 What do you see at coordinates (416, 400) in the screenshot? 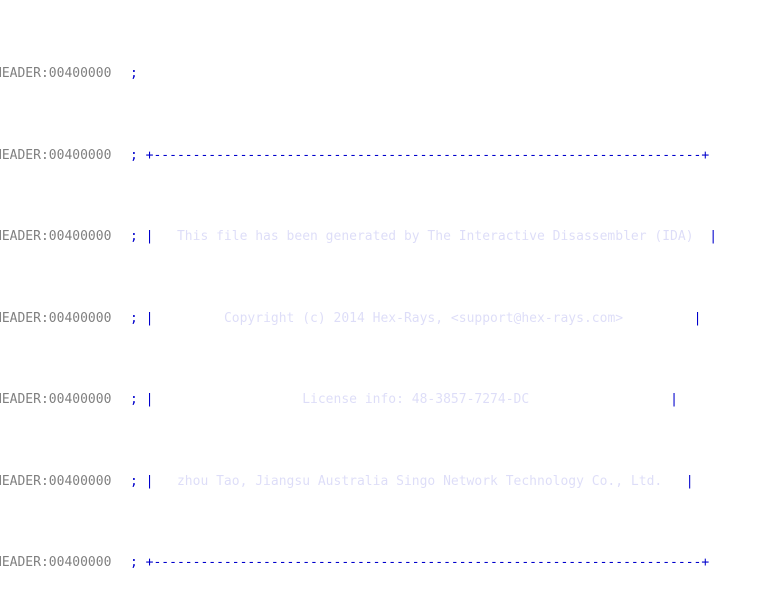
I see `banner-text-3: License info: 48-3857-7274-DC` at bounding box center [416, 400].